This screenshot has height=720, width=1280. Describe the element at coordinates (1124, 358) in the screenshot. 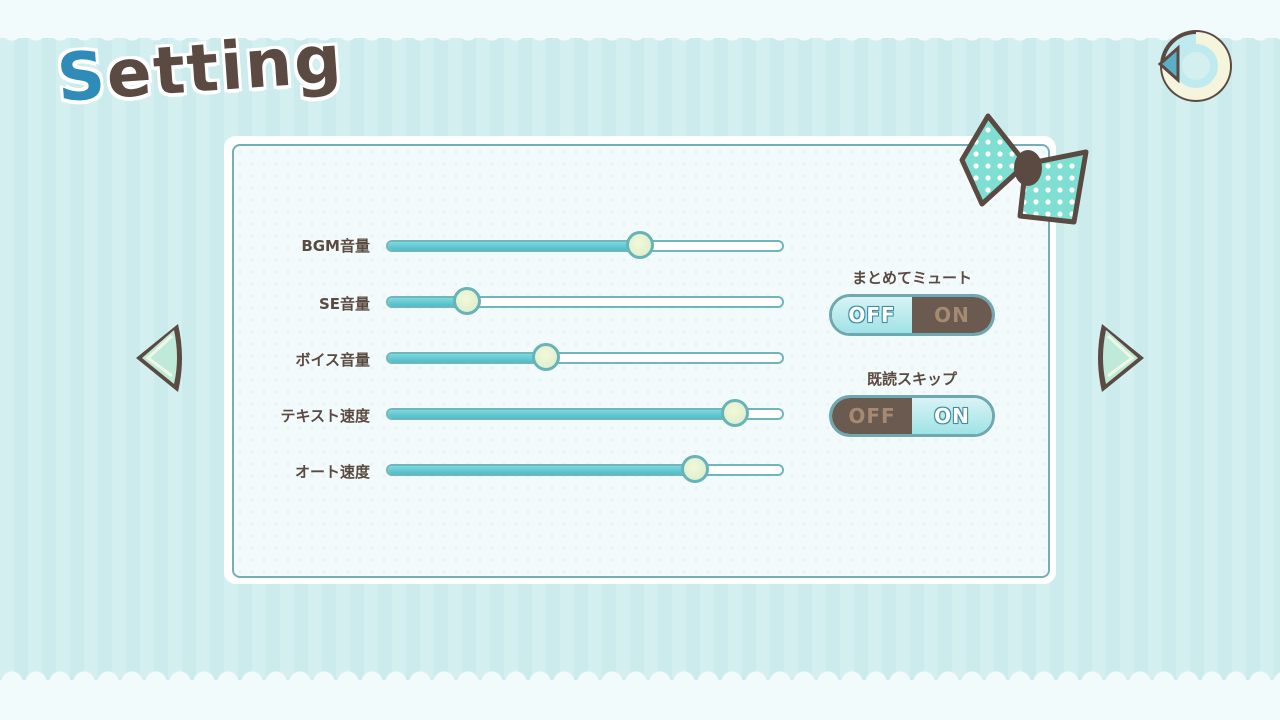

I see `right-arrow-icon` at that location.